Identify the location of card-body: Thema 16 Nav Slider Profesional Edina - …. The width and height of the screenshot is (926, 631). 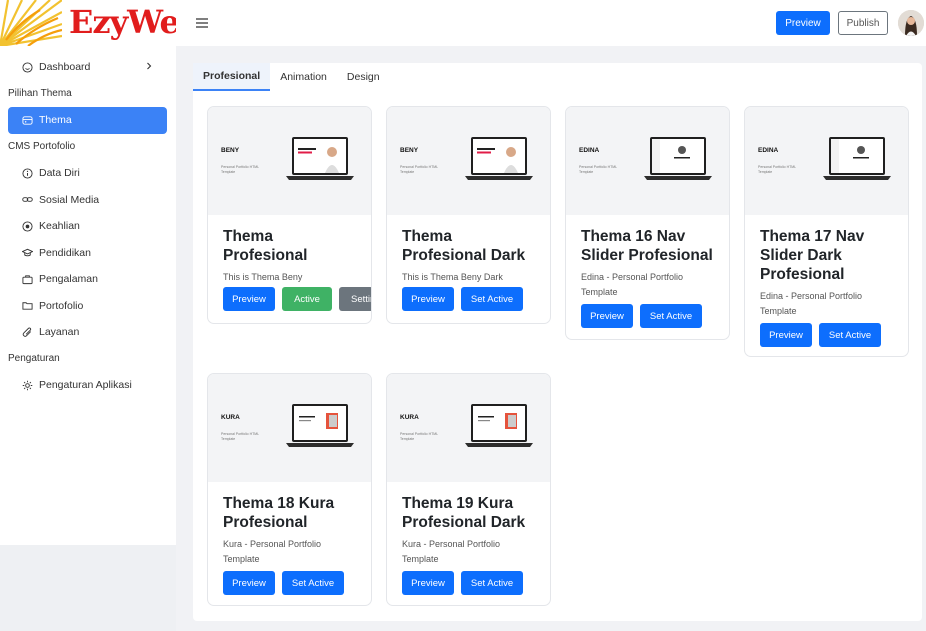
(647, 257).